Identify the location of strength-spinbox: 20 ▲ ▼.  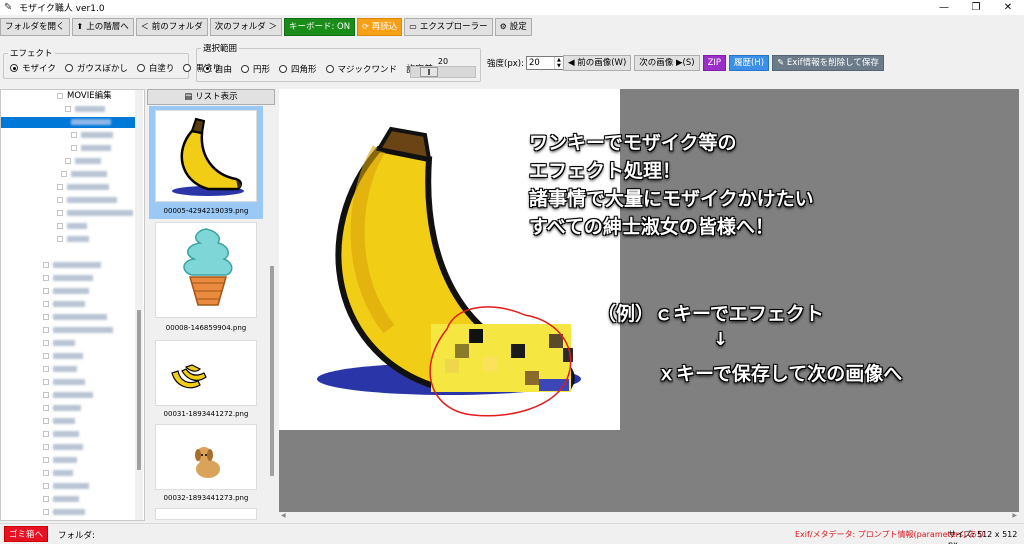
(544, 63).